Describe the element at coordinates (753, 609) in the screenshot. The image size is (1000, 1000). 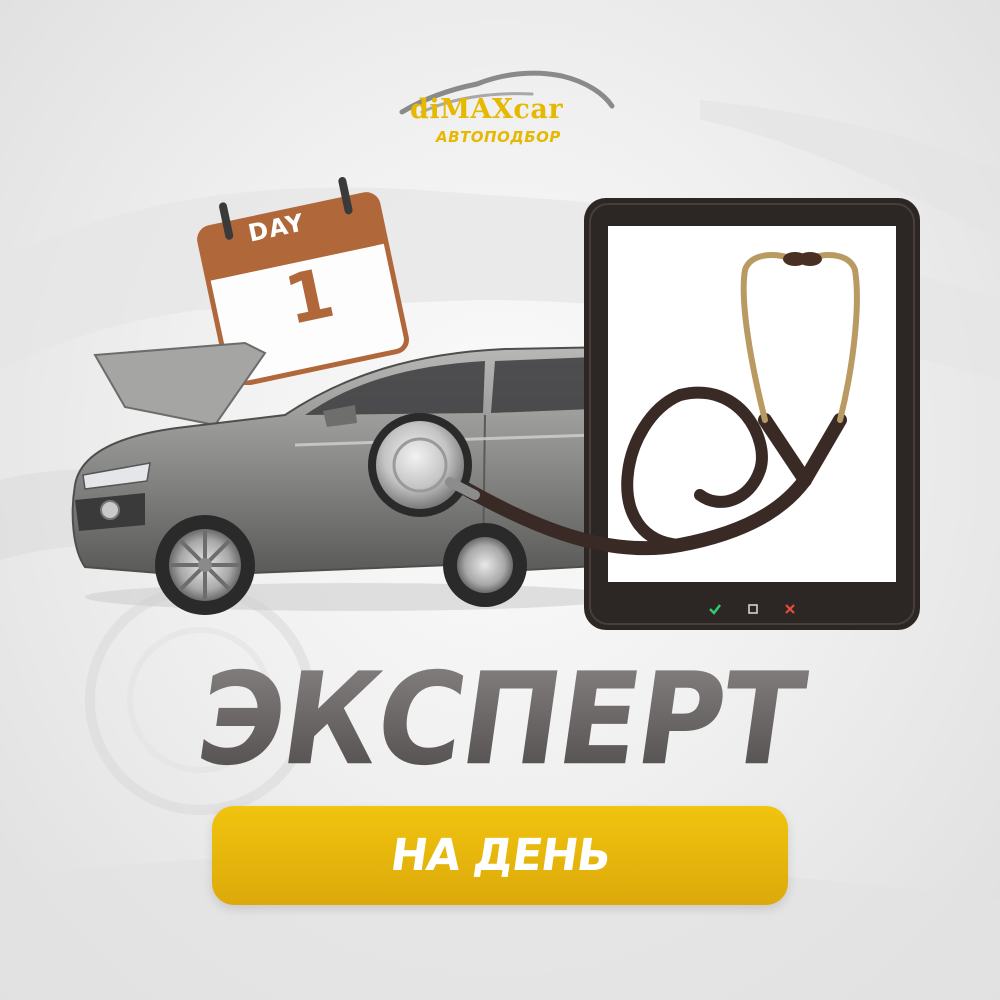
I see `square-icon` at that location.